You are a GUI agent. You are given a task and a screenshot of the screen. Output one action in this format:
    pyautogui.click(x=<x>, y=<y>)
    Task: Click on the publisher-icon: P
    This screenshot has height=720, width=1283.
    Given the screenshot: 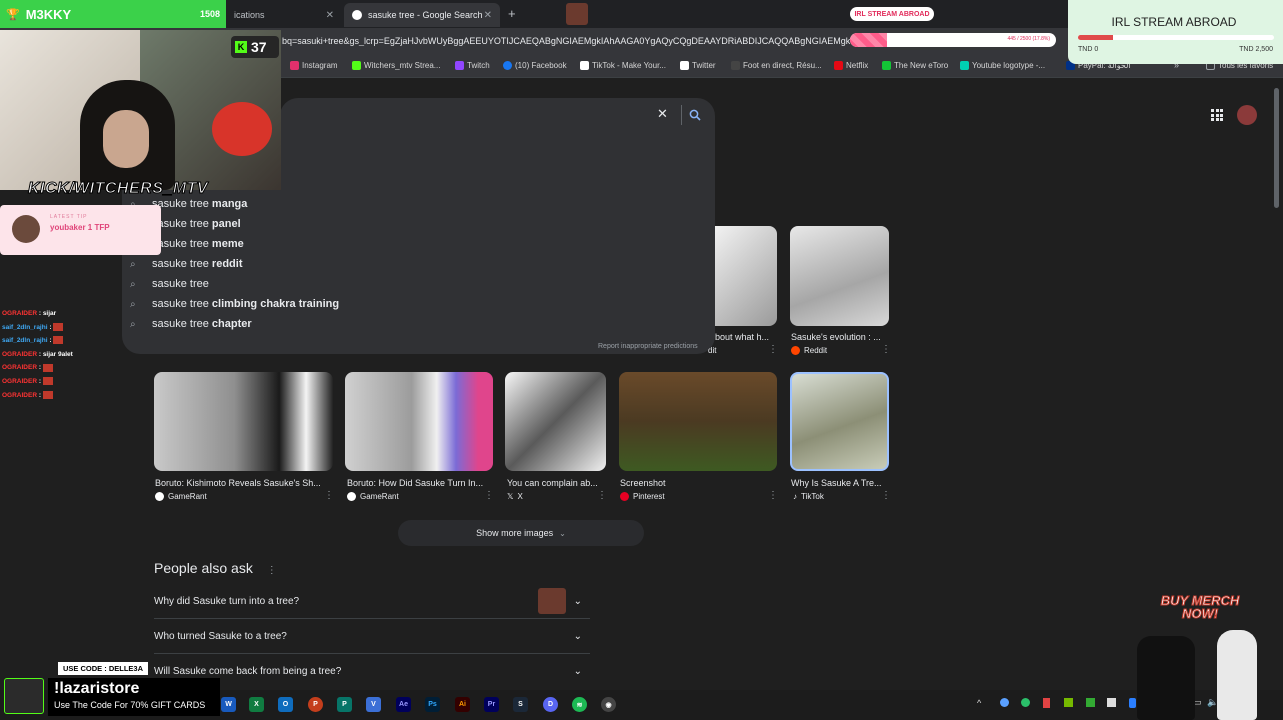 What is the action you would take?
    pyautogui.click(x=344, y=704)
    